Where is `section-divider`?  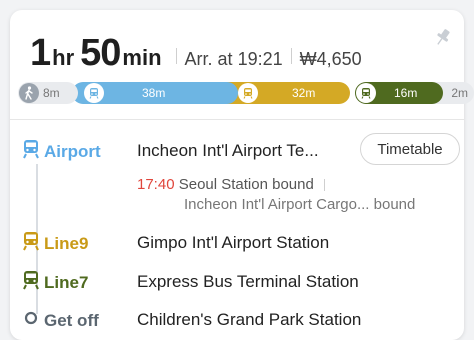 section-divider is located at coordinates (237, 119).